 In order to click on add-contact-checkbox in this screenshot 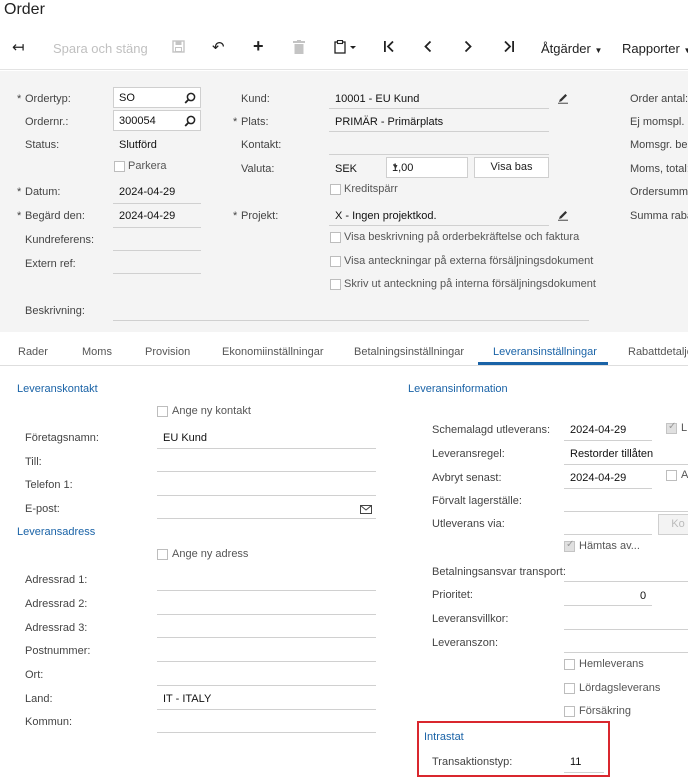, I will do `click(162, 411)`.